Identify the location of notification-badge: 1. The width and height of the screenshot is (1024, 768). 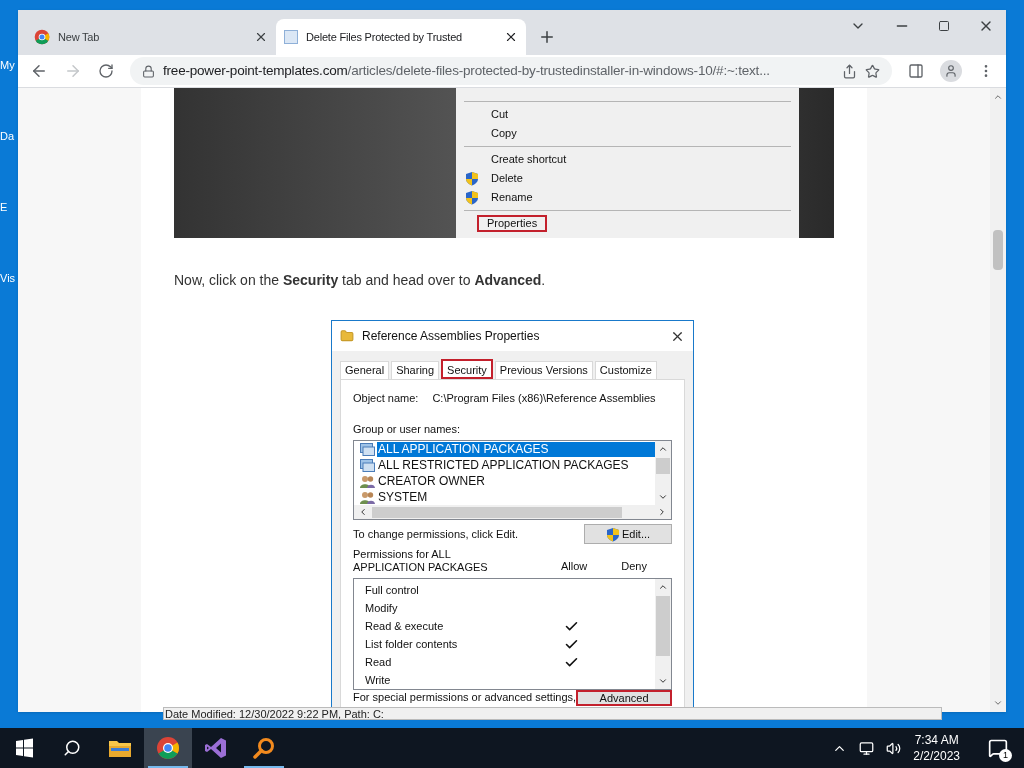
(1005, 755).